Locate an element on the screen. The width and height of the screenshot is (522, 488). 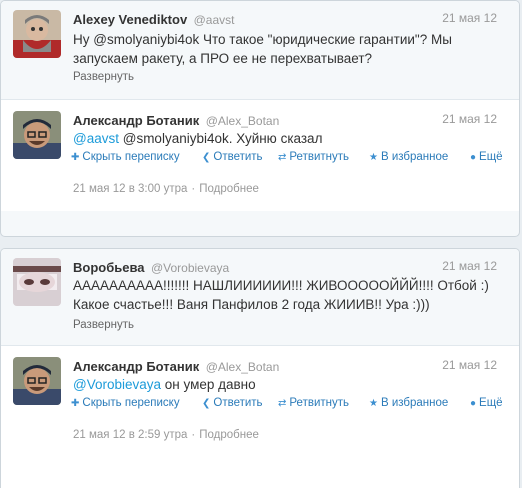
tweet-text: @aavst @smolyaniybi4ok. Хуйню сказал is located at coordinates (289, 138).